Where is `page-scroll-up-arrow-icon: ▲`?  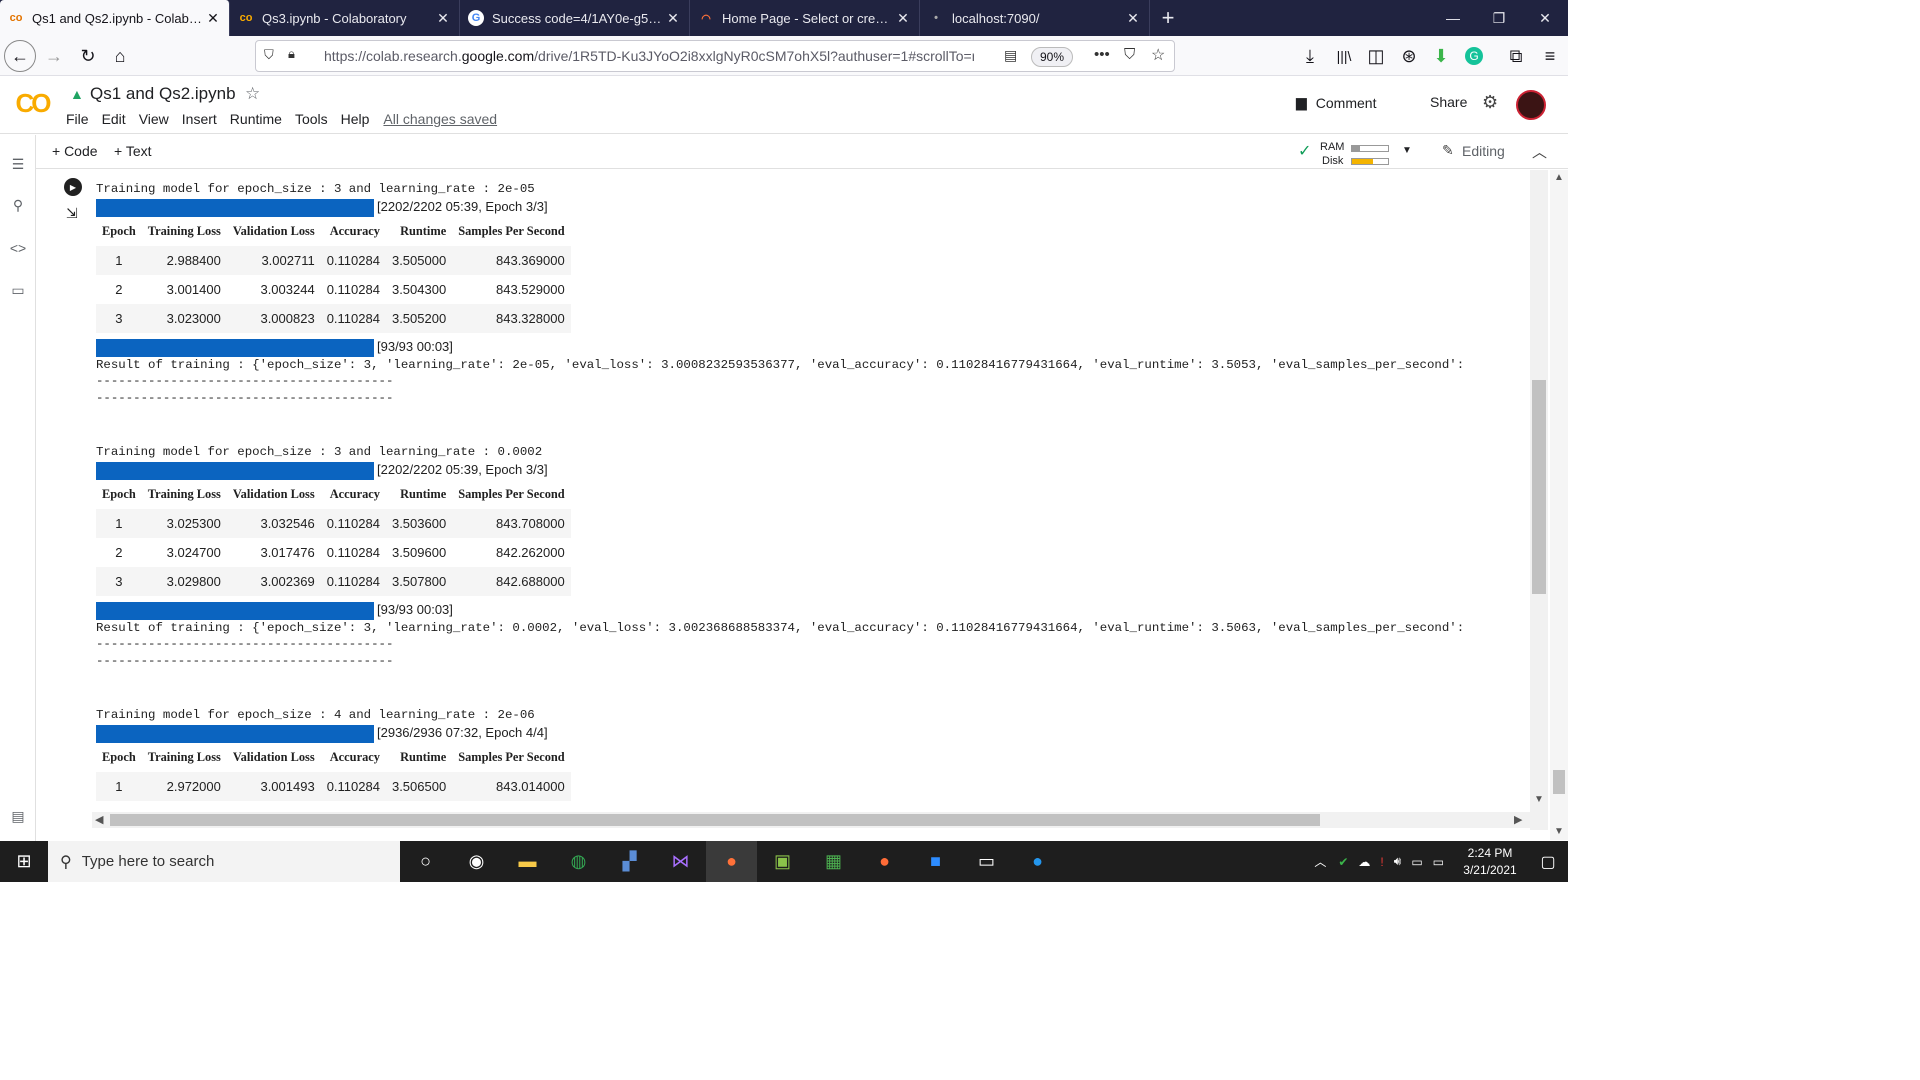 page-scroll-up-arrow-icon: ▲ is located at coordinates (1559, 177).